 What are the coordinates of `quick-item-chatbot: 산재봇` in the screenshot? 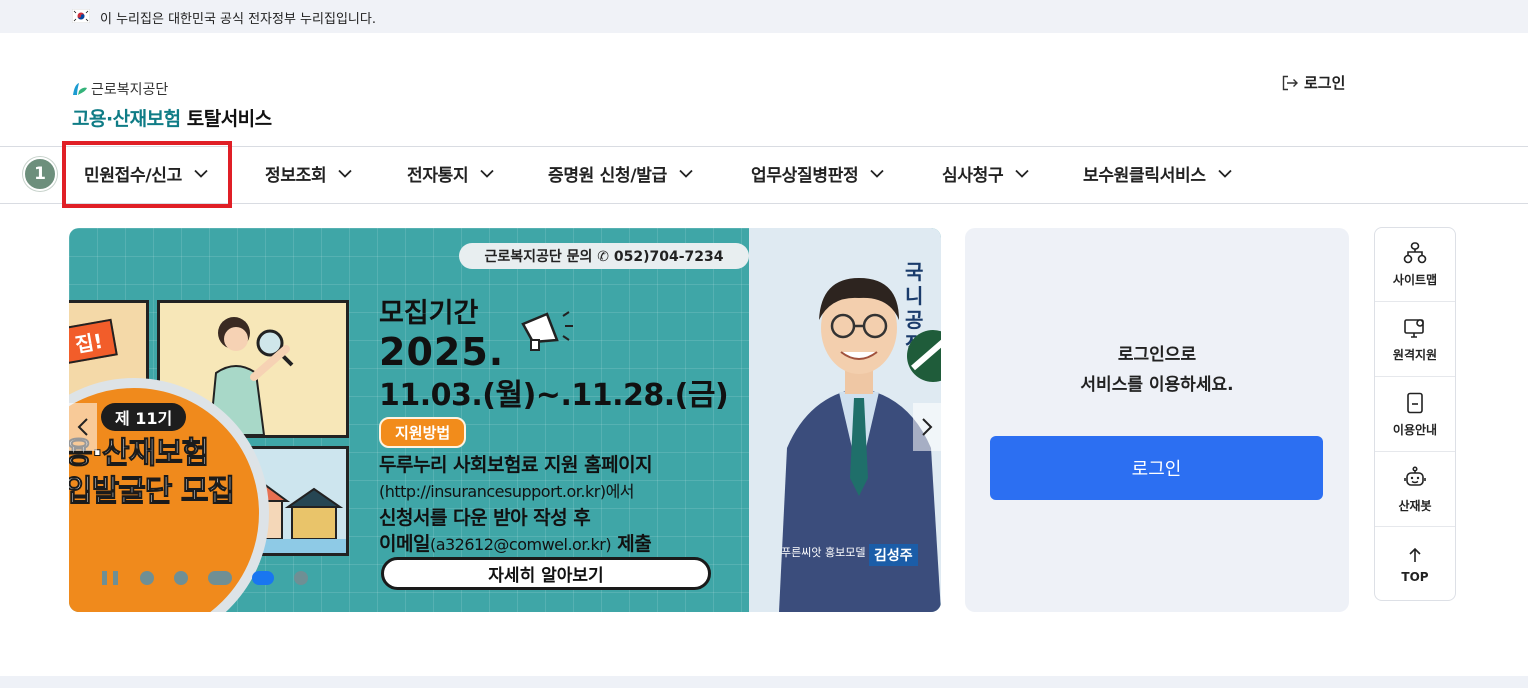 It's located at (1415, 490).